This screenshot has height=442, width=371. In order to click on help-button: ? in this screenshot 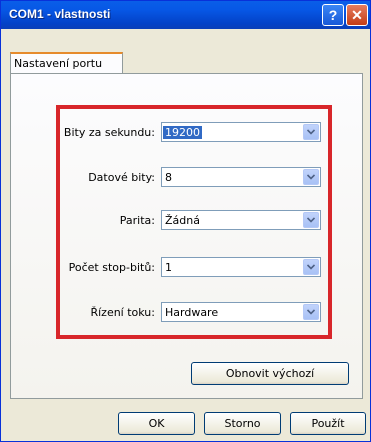, I will do `click(333, 15)`.